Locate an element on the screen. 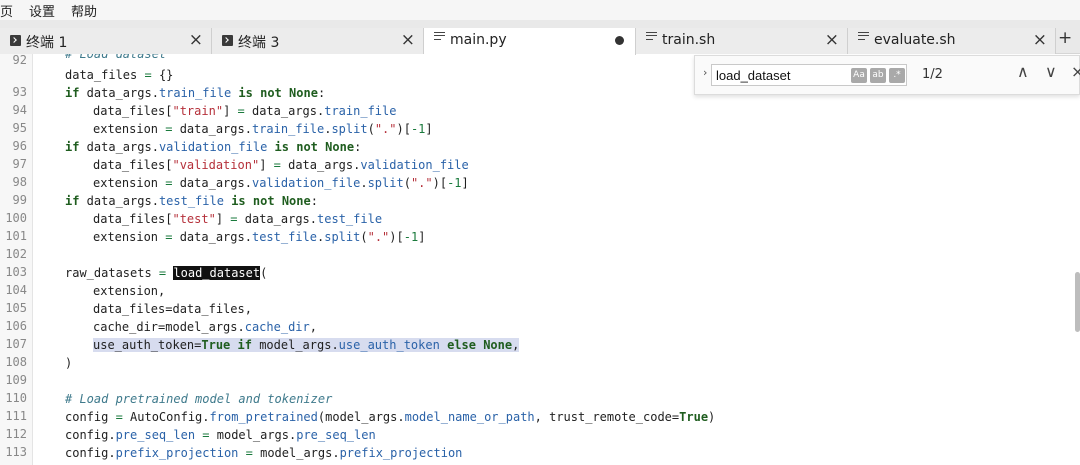  code-line-100: data_files["test"] = data_args.test_file is located at coordinates (237, 219).